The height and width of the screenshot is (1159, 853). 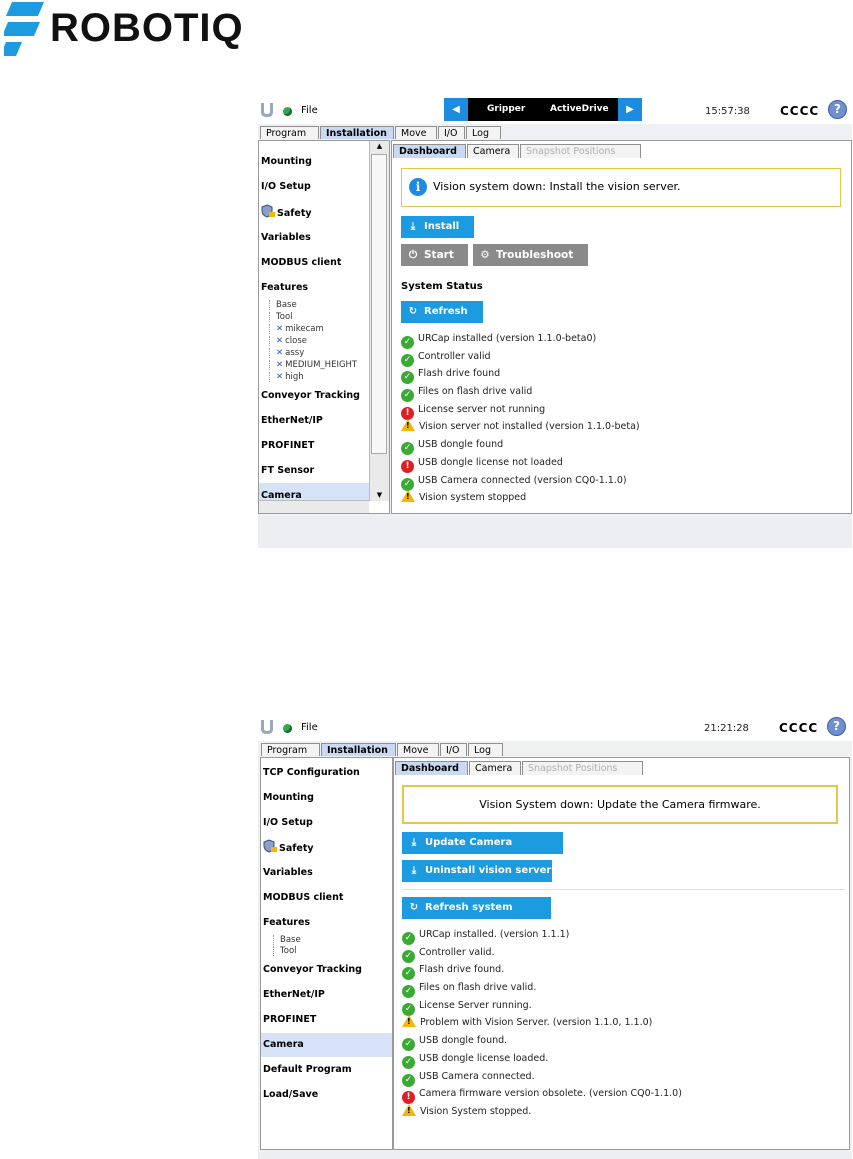 What do you see at coordinates (287, 470) in the screenshot?
I see `sidebar-item-ft-sensor: FT Sensor` at bounding box center [287, 470].